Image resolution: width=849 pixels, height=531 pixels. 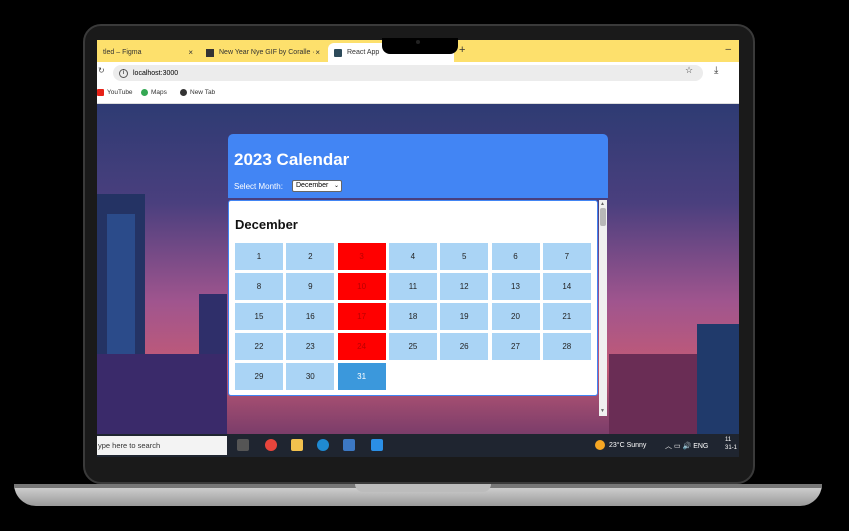 What do you see at coordinates (310, 316) in the screenshot?
I see `calendar-day-16: 16` at bounding box center [310, 316].